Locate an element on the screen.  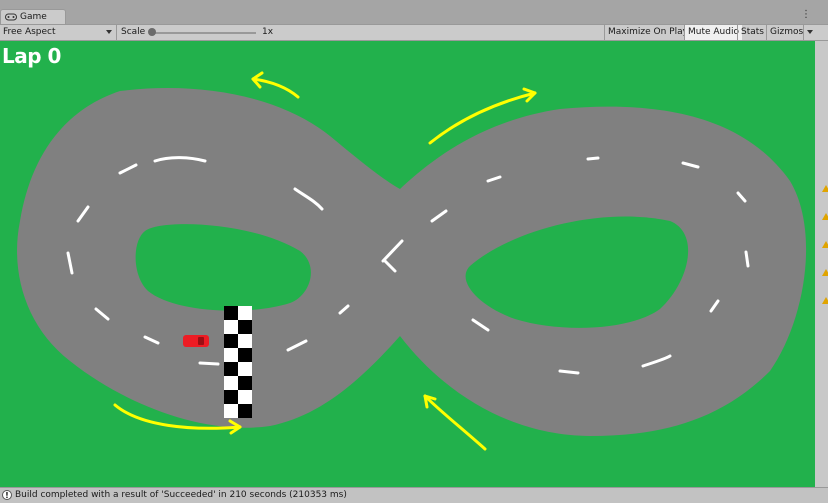
stats-button: Stats is located at coordinates (752, 32).